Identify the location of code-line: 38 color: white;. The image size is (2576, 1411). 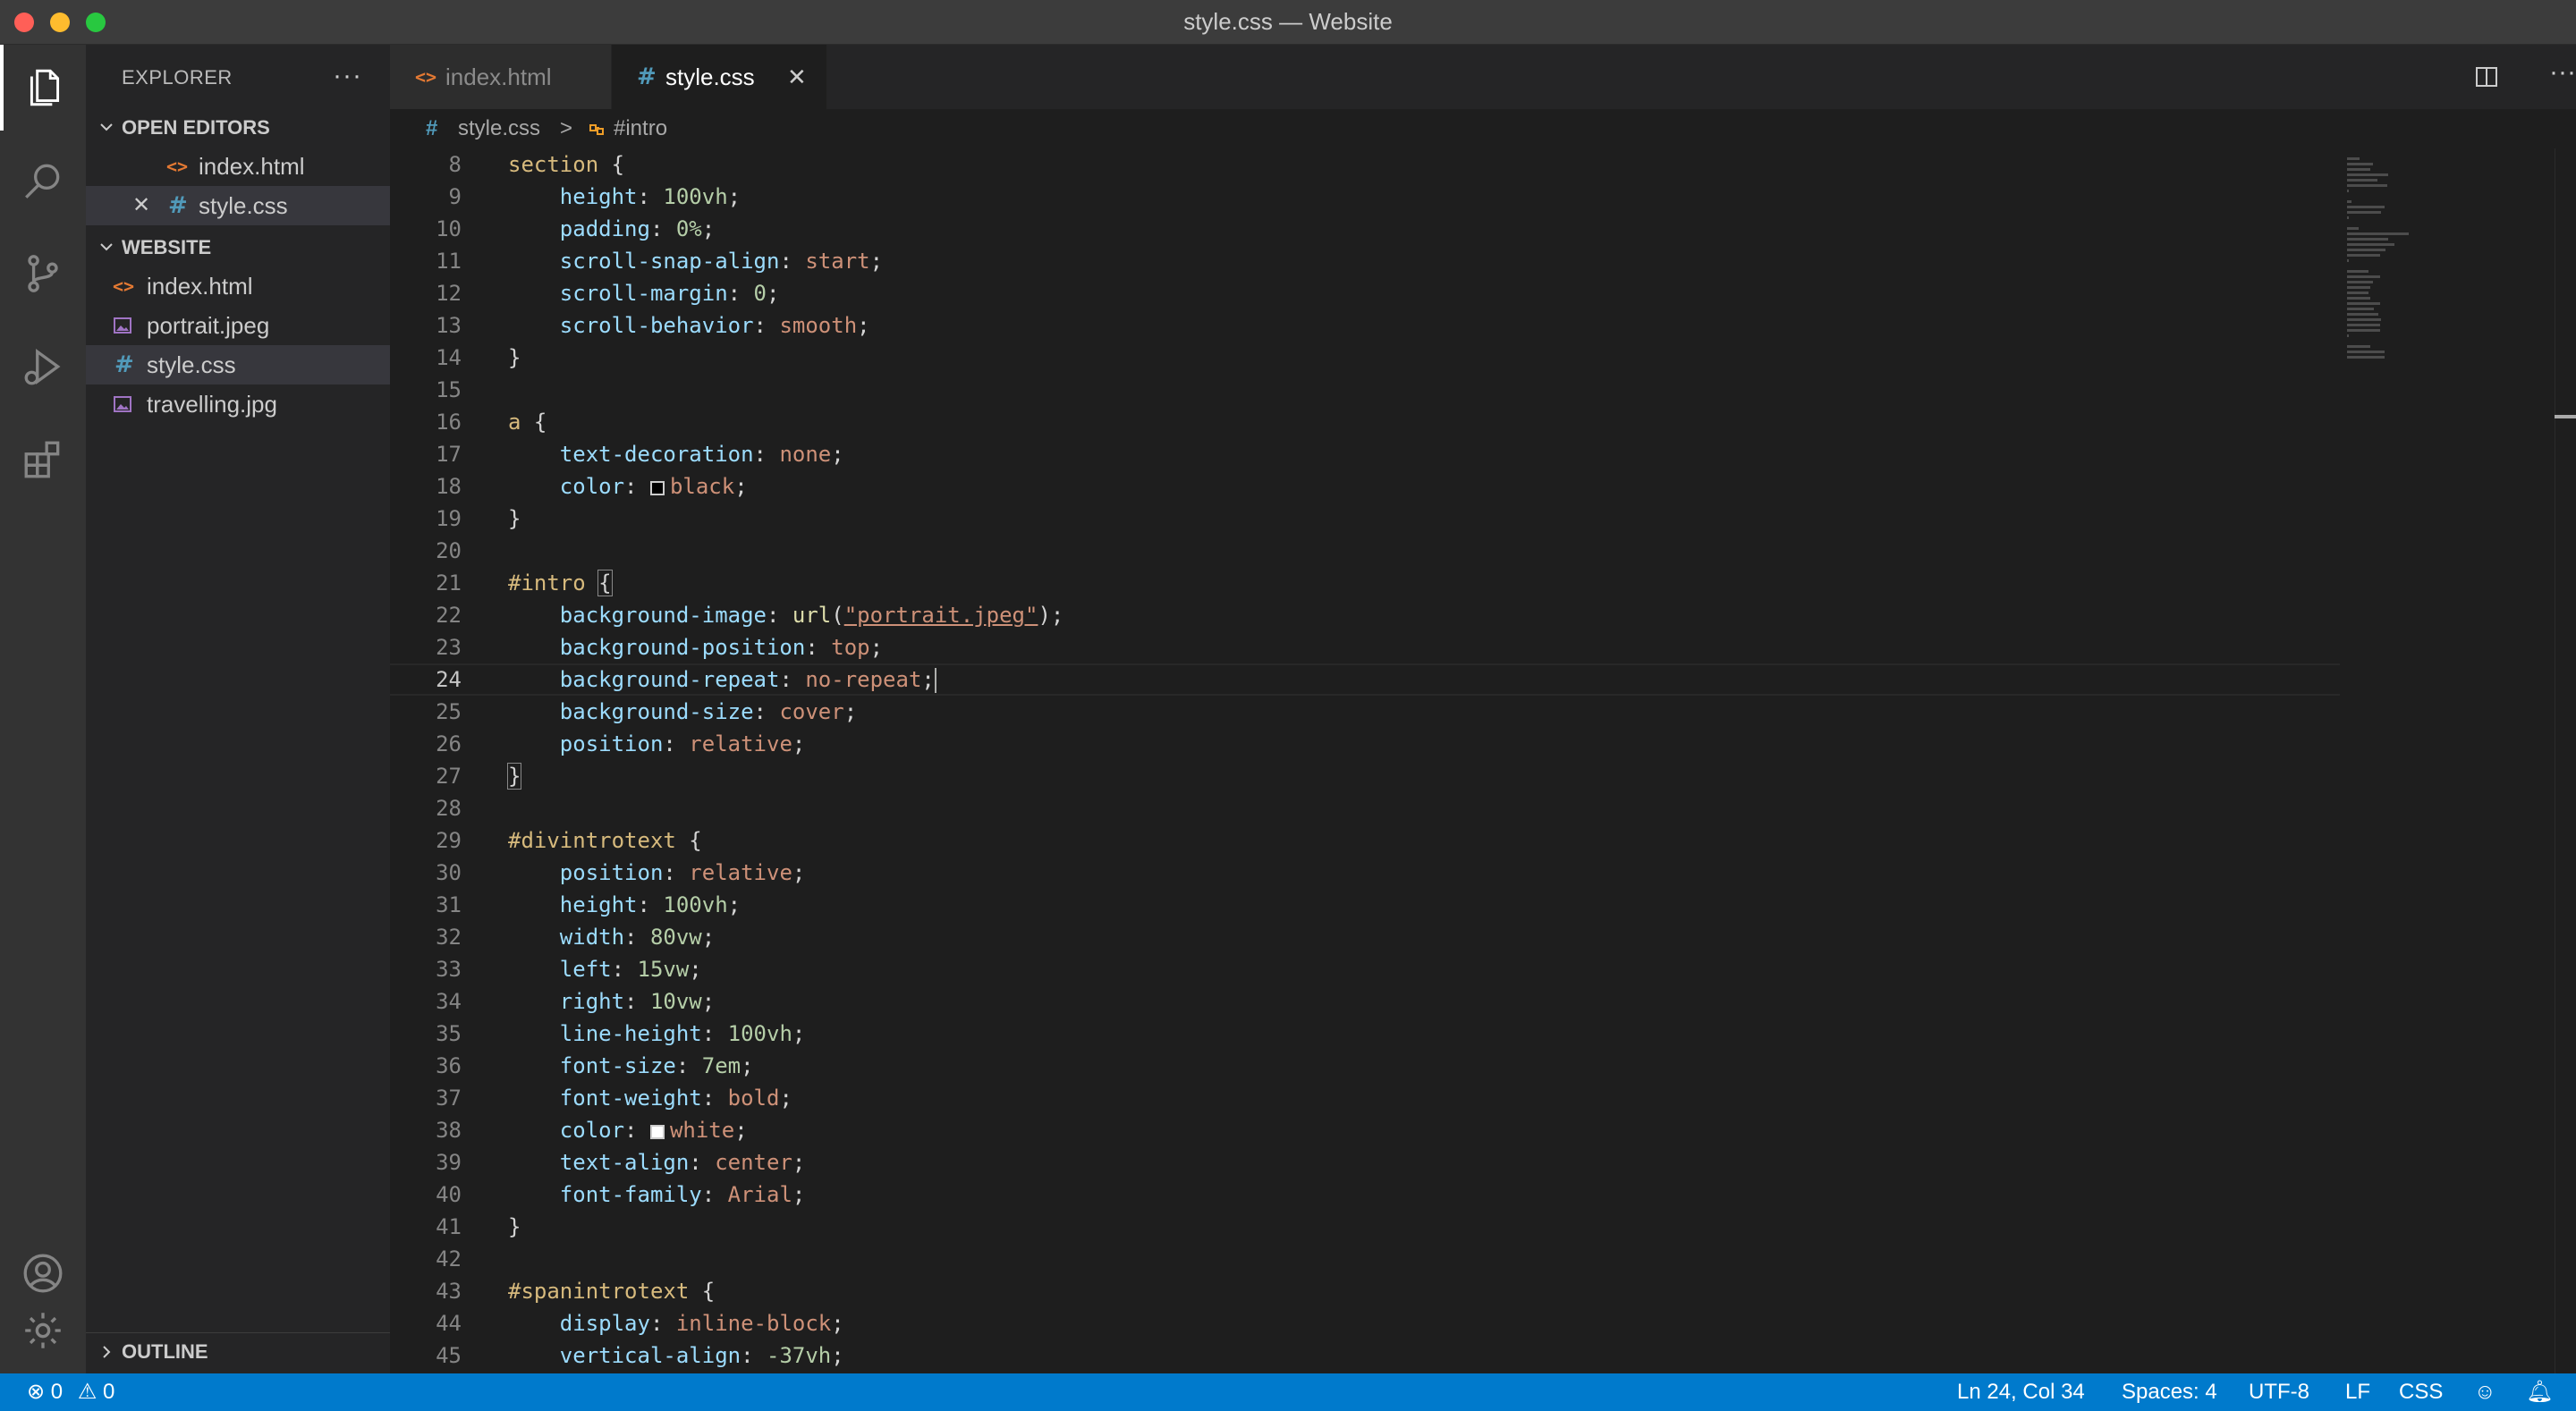
(1365, 1130).